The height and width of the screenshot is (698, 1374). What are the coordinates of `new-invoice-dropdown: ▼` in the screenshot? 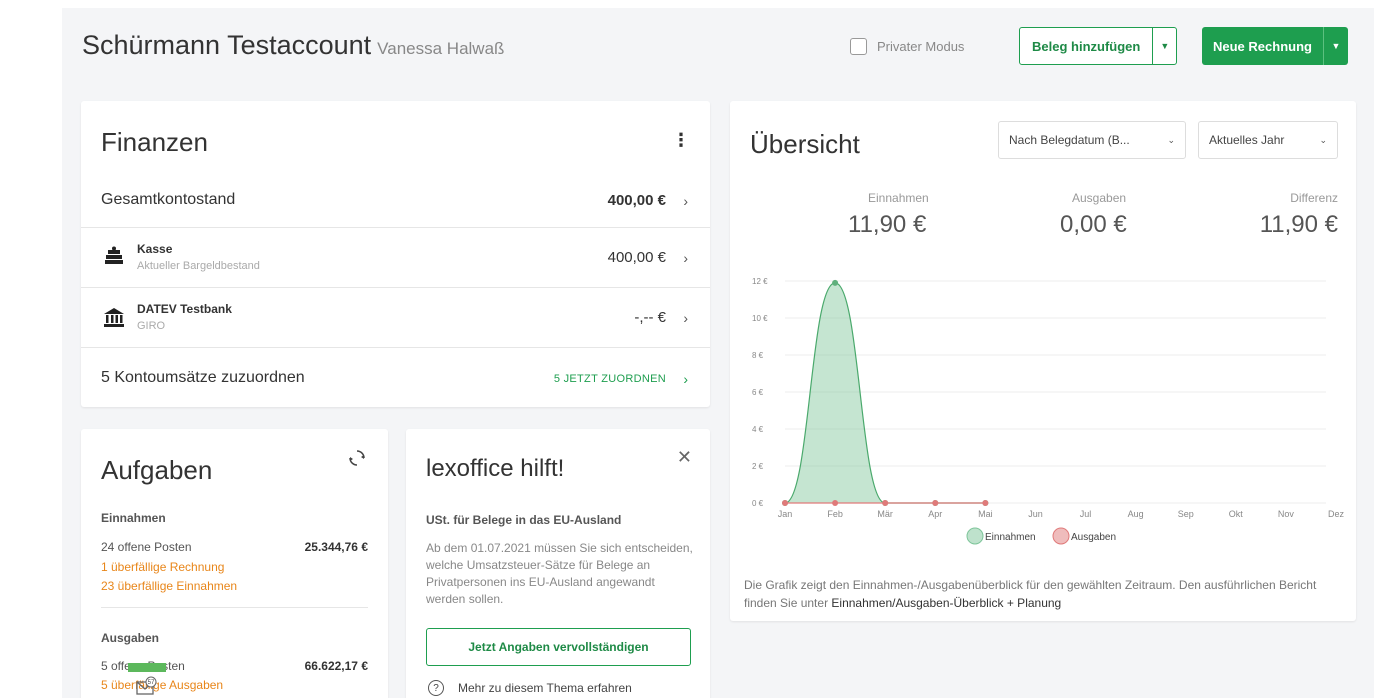 It's located at (1336, 46).